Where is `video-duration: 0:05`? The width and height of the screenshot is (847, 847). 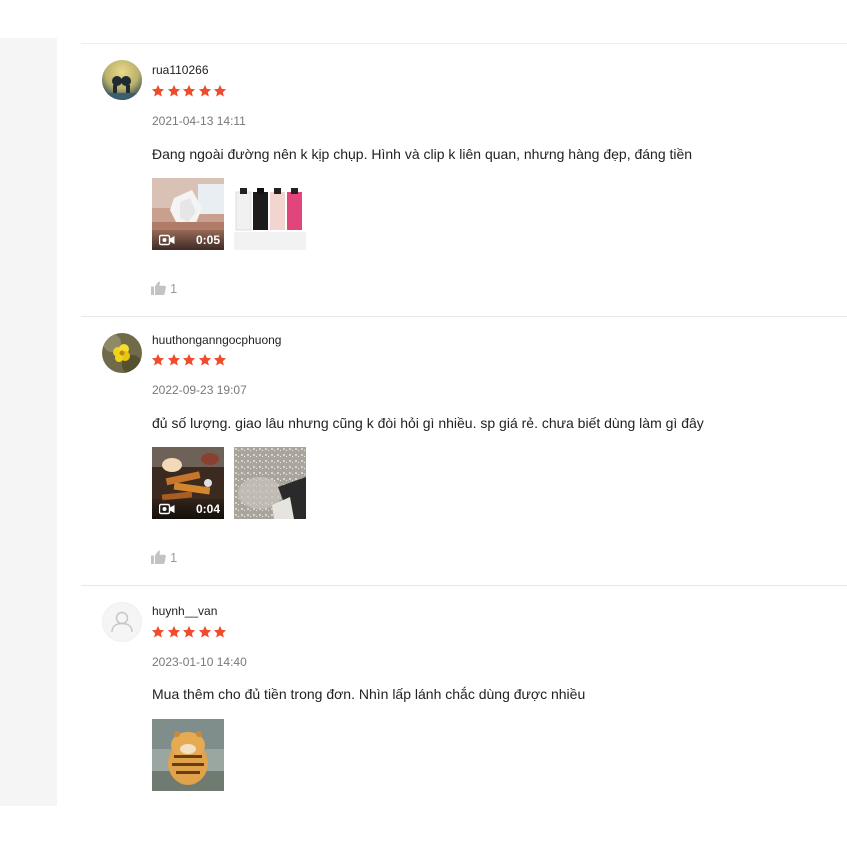 video-duration: 0:05 is located at coordinates (207, 240).